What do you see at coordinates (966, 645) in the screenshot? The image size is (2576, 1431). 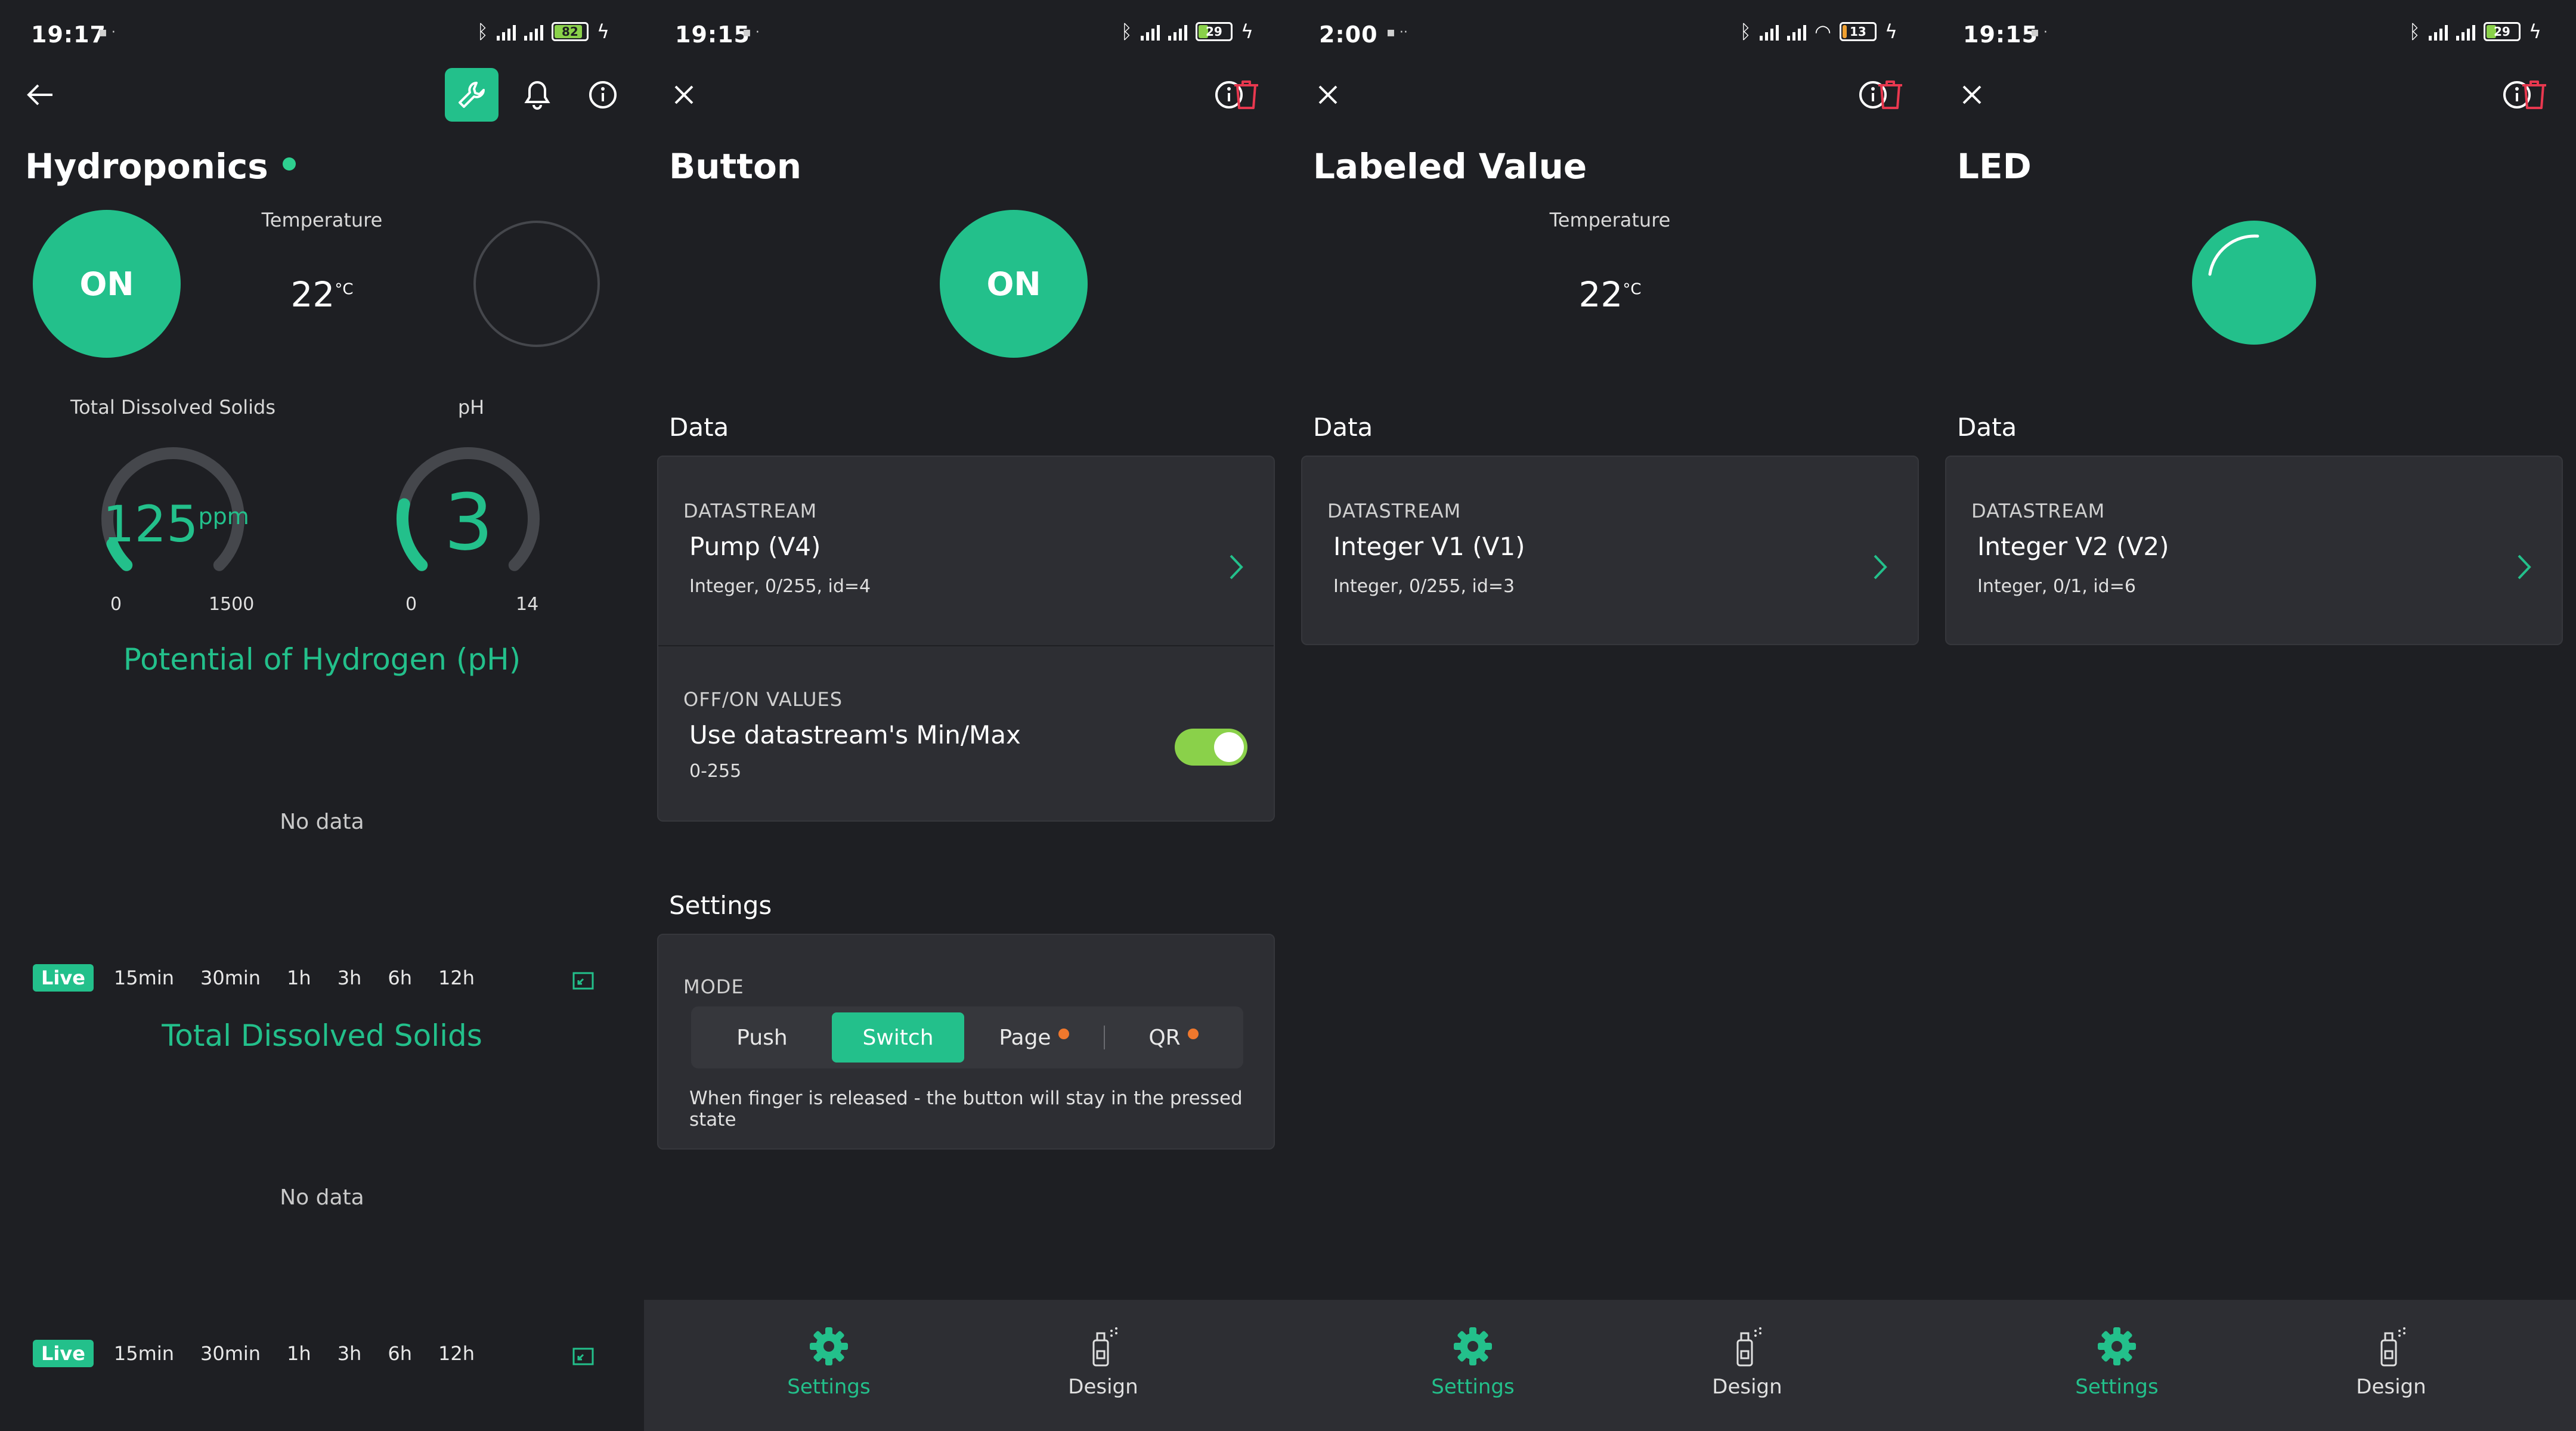 I see `card-divider` at bounding box center [966, 645].